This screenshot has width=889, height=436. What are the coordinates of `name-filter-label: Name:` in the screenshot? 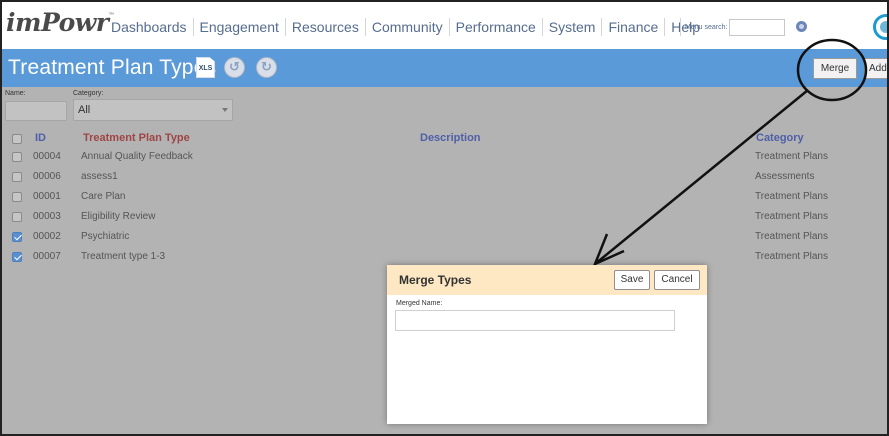 It's located at (15, 93).